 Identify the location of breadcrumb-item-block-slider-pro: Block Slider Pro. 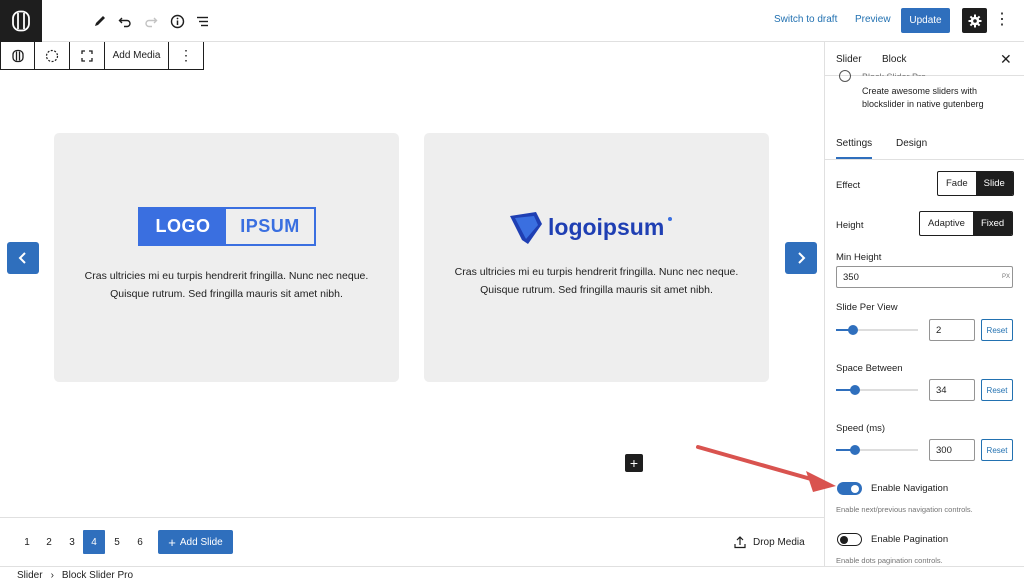
(97, 575).